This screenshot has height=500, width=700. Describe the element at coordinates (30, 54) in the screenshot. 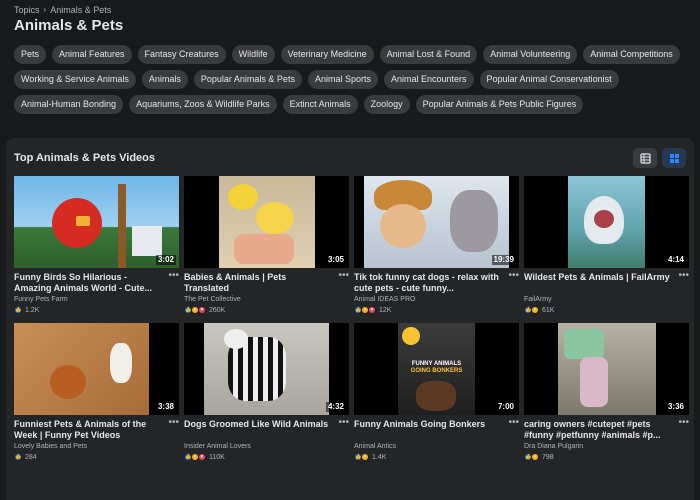

I see `topic-chip: Pets` at that location.